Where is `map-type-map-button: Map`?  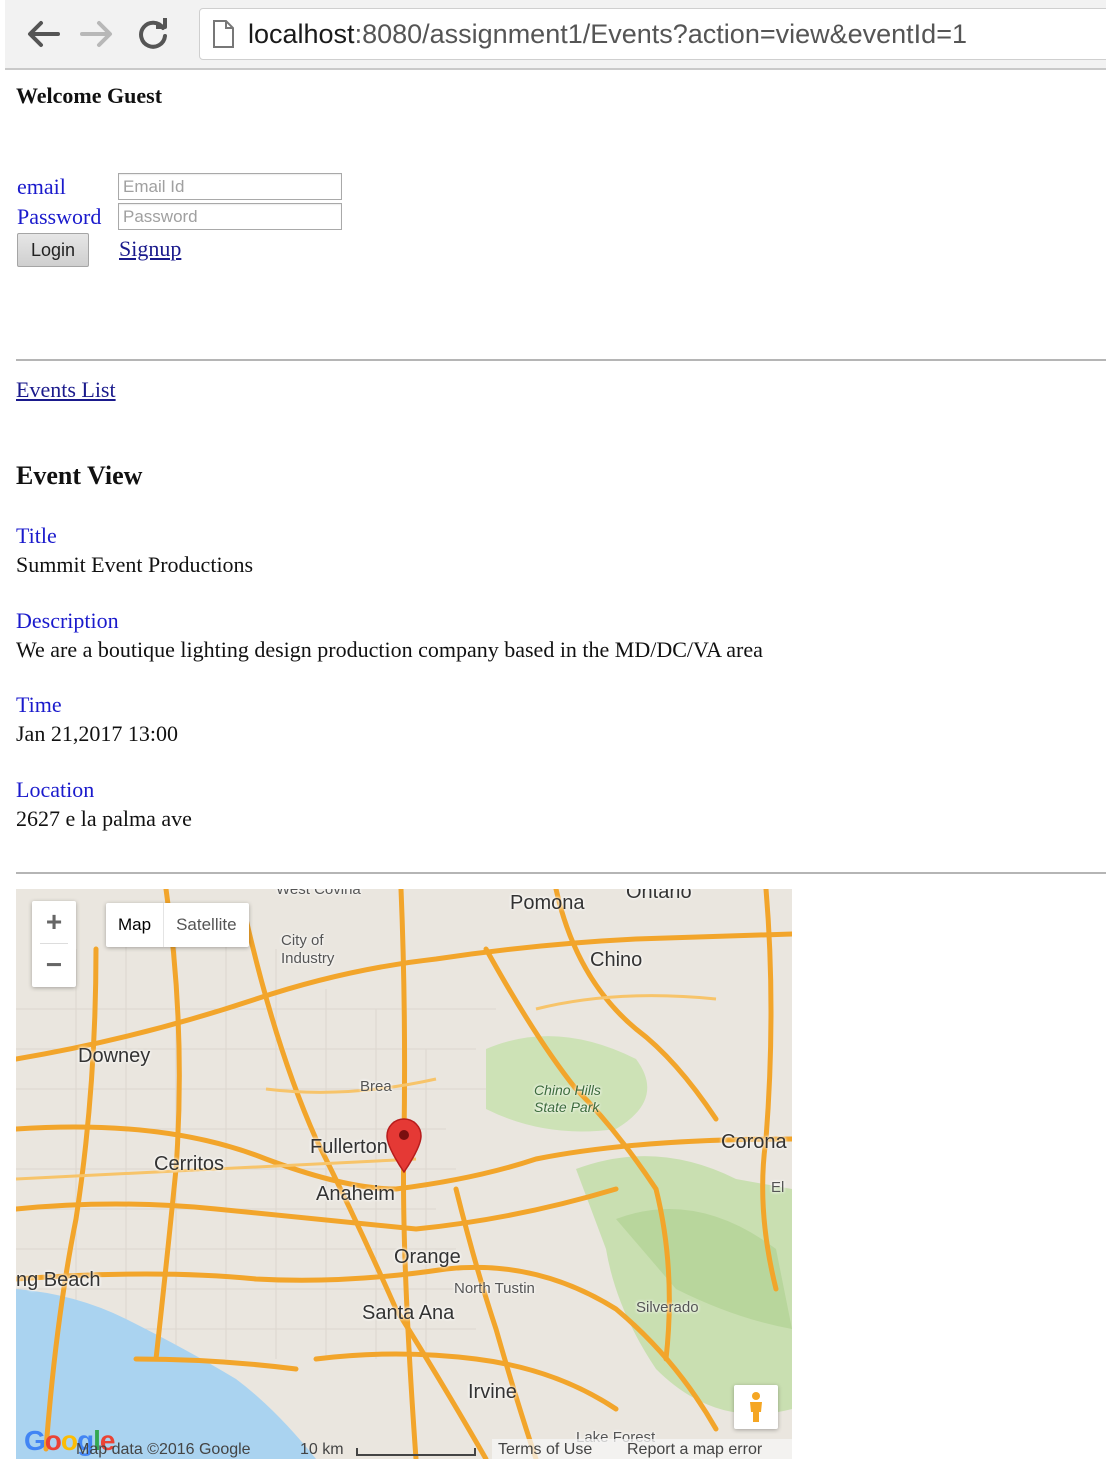 map-type-map-button: Map is located at coordinates (134, 925).